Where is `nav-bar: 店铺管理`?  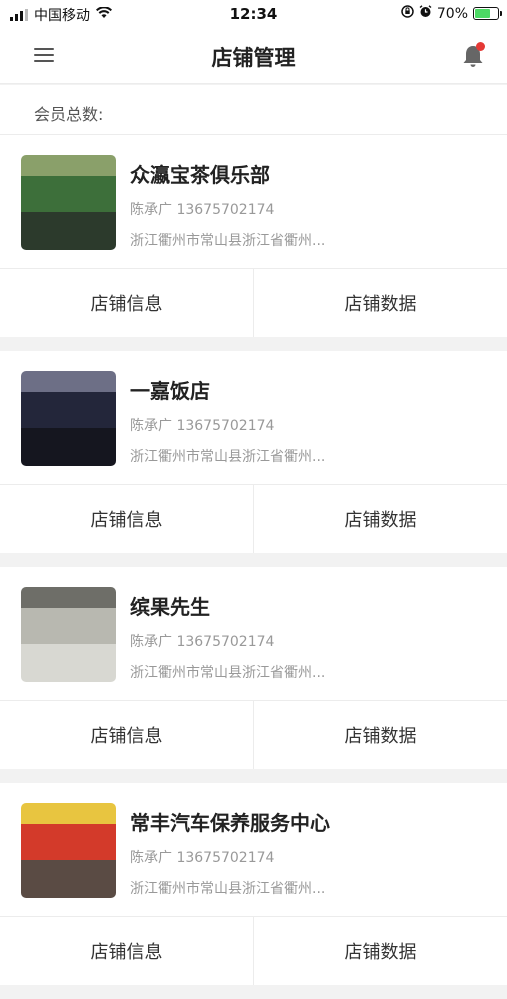 nav-bar: 店铺管理 is located at coordinates (253, 56).